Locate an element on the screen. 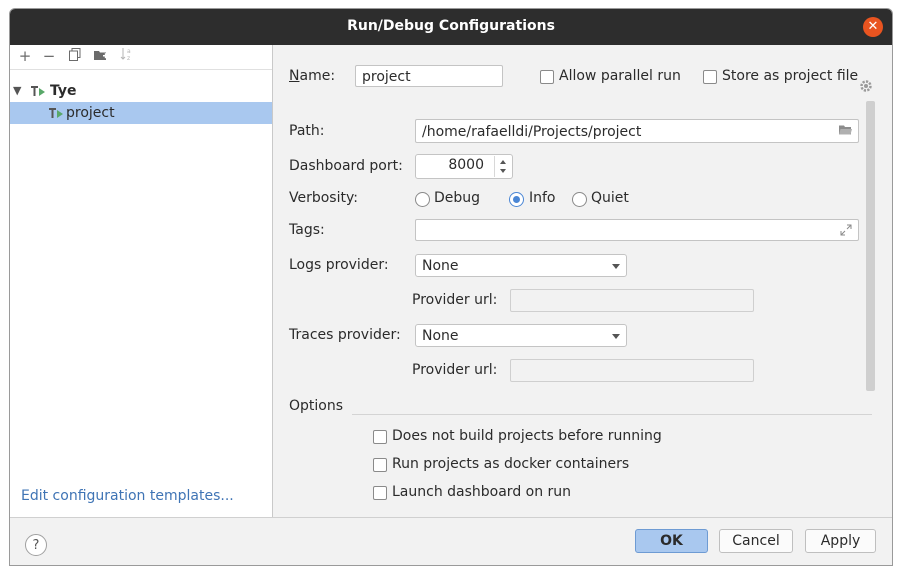 This screenshot has height=573, width=901. traces-provider-label: Traces provider: is located at coordinates (345, 335).